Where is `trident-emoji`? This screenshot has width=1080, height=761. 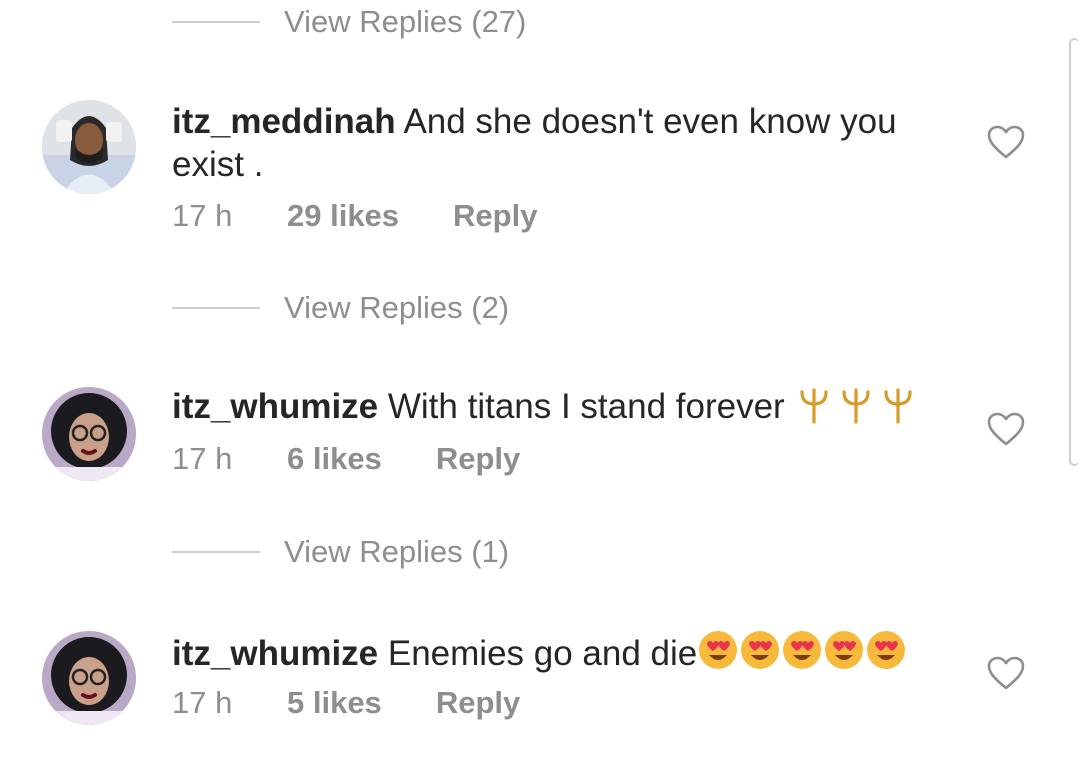
trident-emoji is located at coordinates (858, 410).